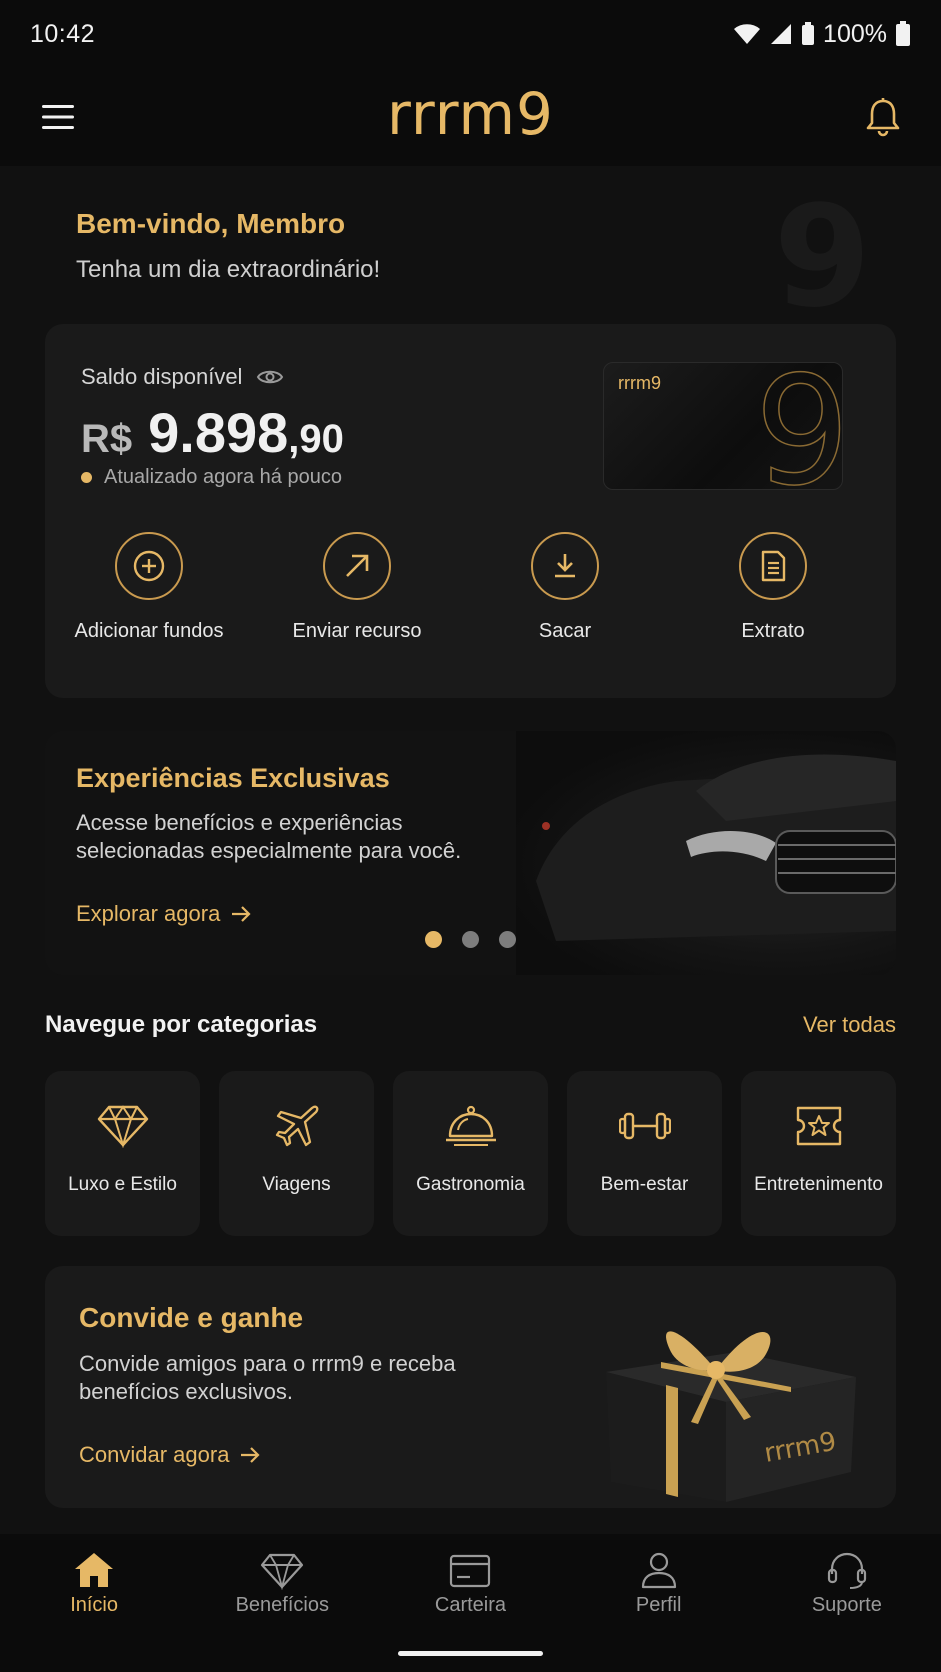  I want to click on balance-amount: R$ 9.898 ,90, so click(212, 432).